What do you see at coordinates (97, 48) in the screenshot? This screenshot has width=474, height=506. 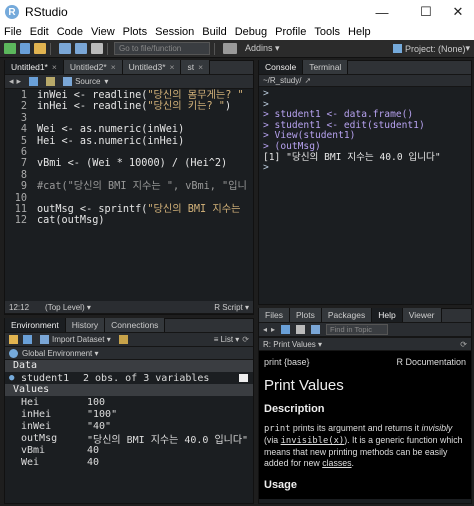 I see `print-icon` at bounding box center [97, 48].